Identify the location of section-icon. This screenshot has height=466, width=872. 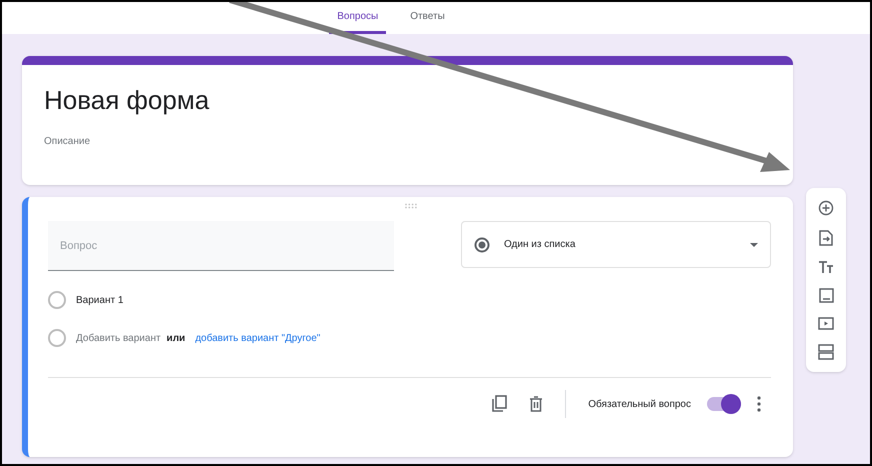
(826, 352).